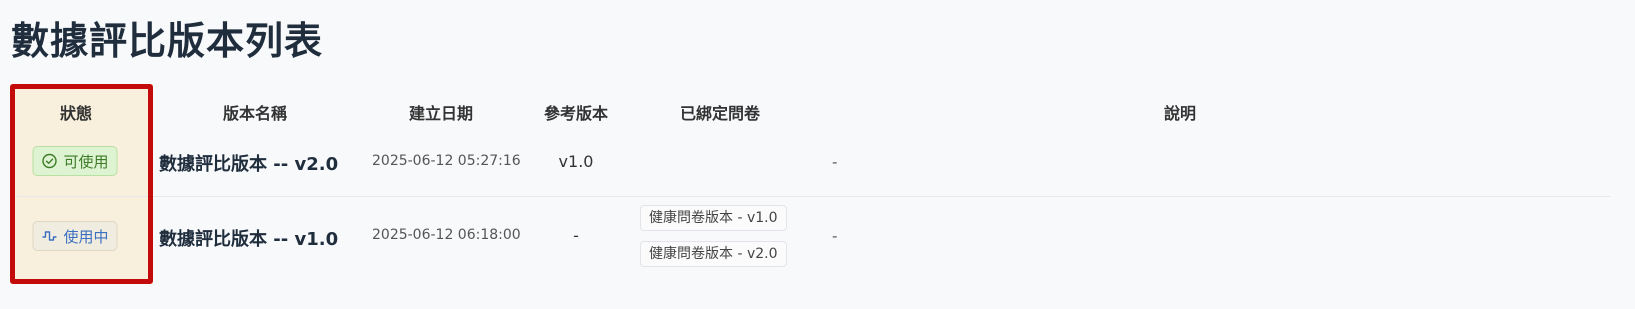 This screenshot has height=309, width=1635. Describe the element at coordinates (248, 238) in the screenshot. I see `version-name: 數據評比版本 -- v1.0` at that location.